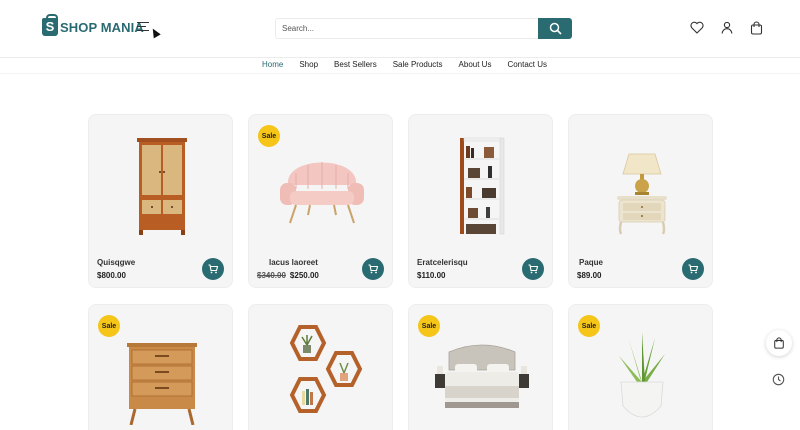 Image resolution: width=800 pixels, height=430 pixels. I want to click on product-card: Paque $89.00, so click(640, 201).